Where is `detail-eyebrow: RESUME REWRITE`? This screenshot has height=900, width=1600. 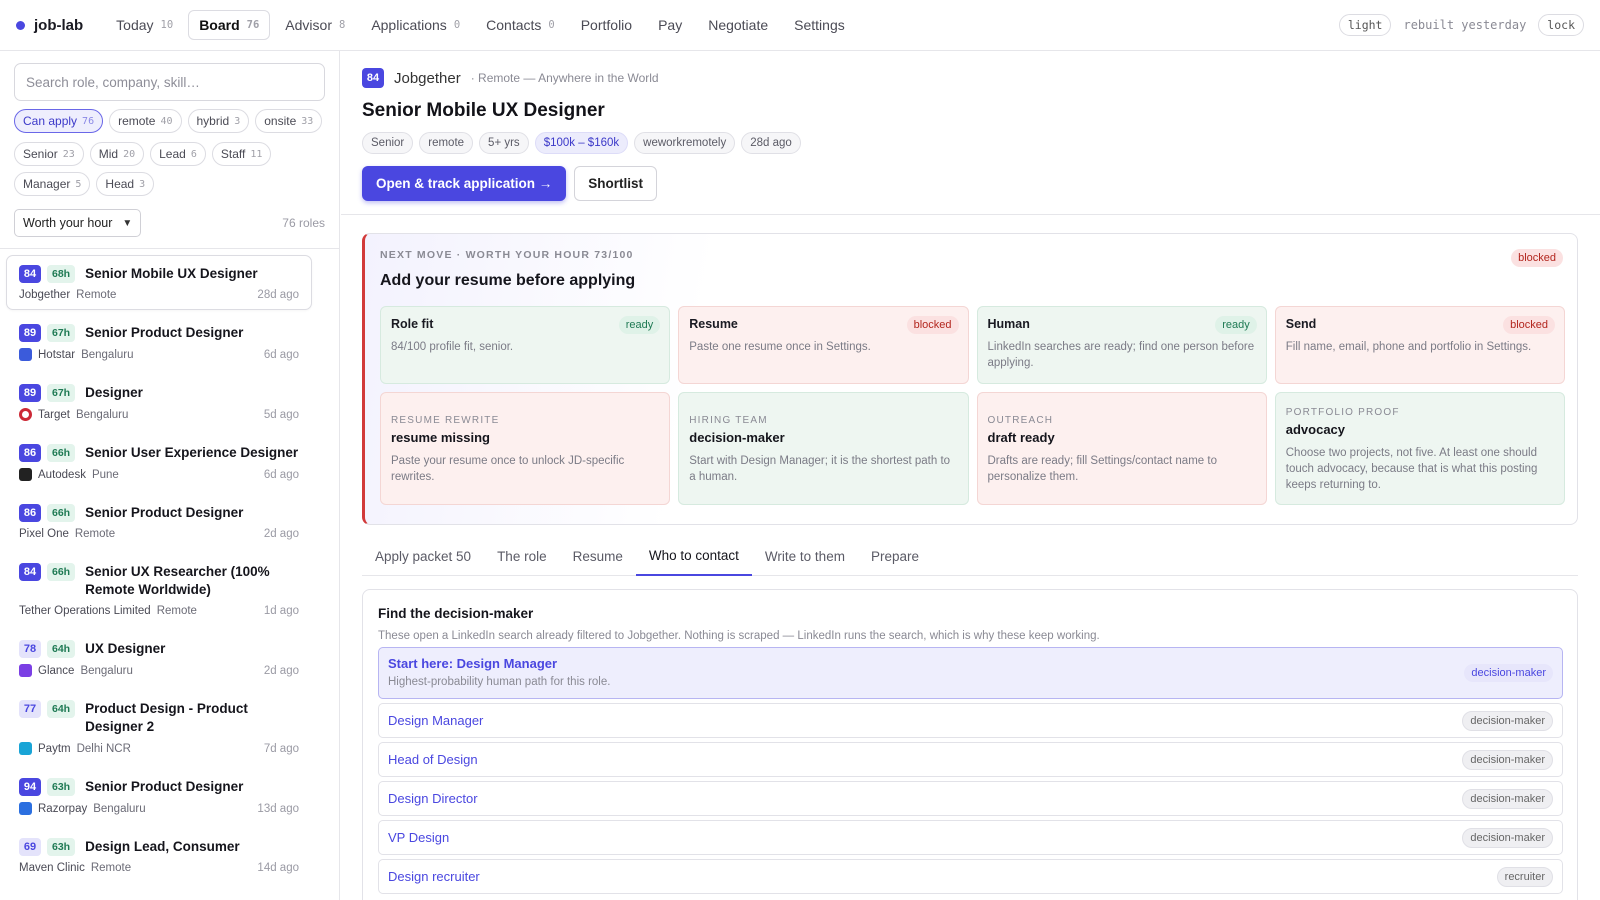 detail-eyebrow: RESUME REWRITE is located at coordinates (445, 420).